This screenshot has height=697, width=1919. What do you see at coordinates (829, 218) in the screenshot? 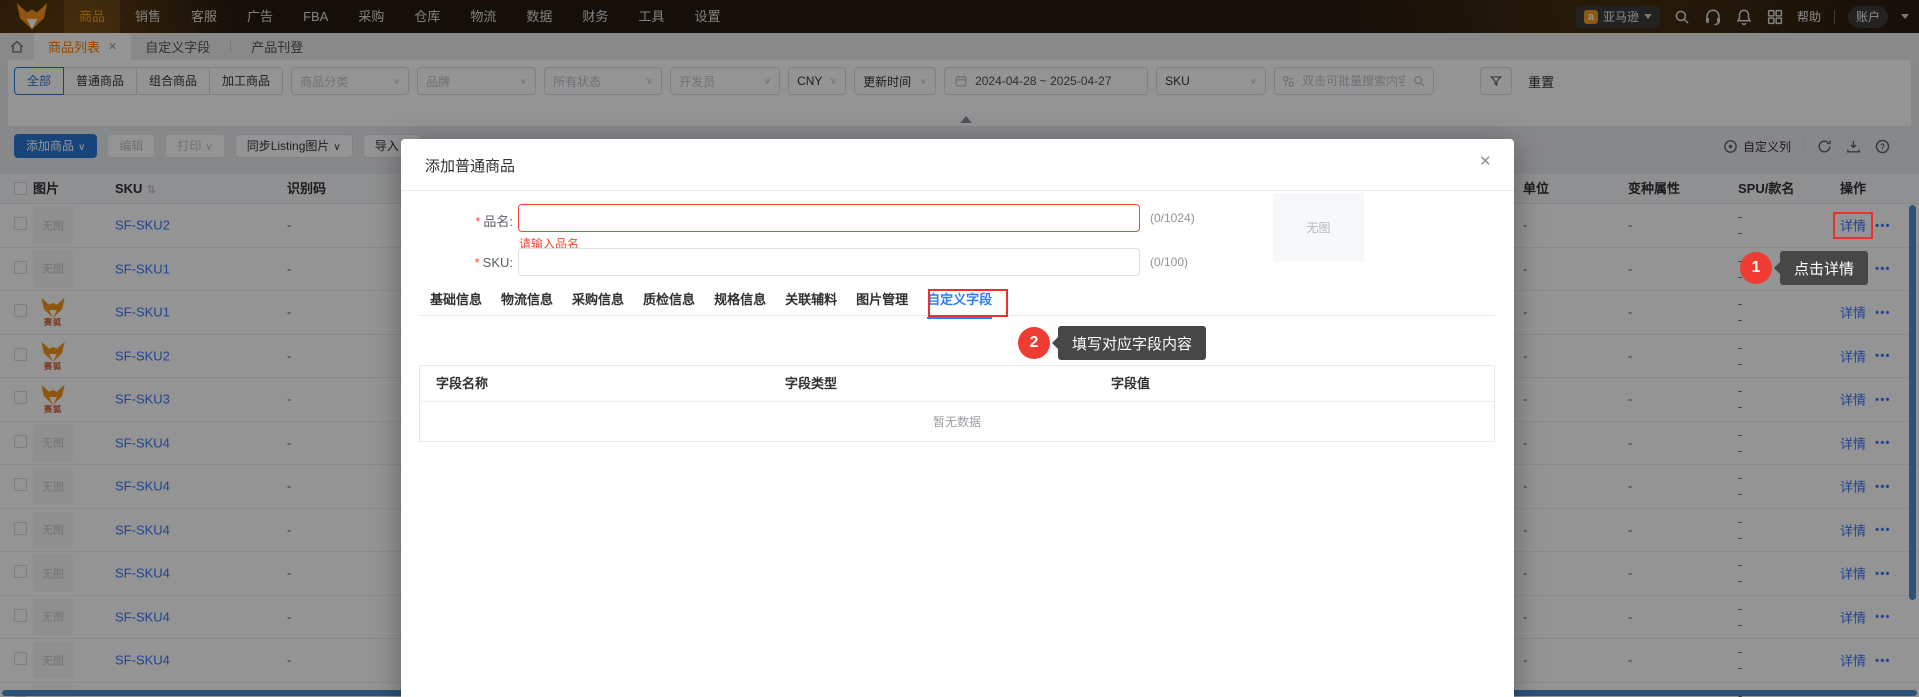
I see `name-input` at bounding box center [829, 218].